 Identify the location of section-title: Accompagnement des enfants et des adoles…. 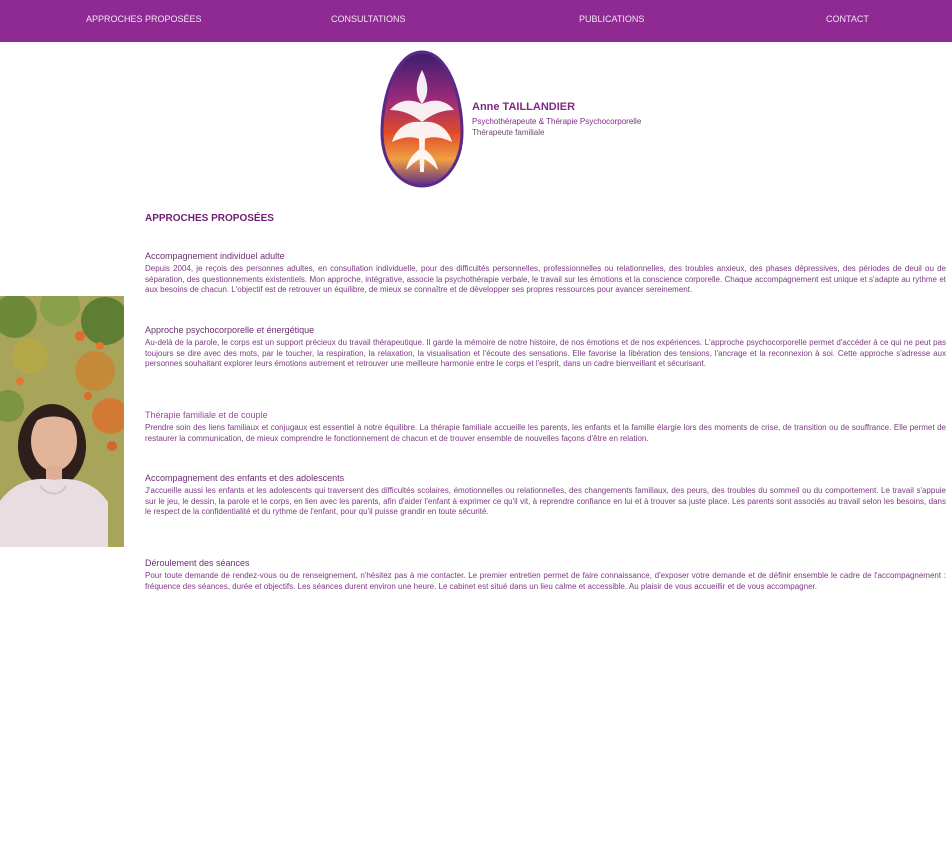
(245, 478).